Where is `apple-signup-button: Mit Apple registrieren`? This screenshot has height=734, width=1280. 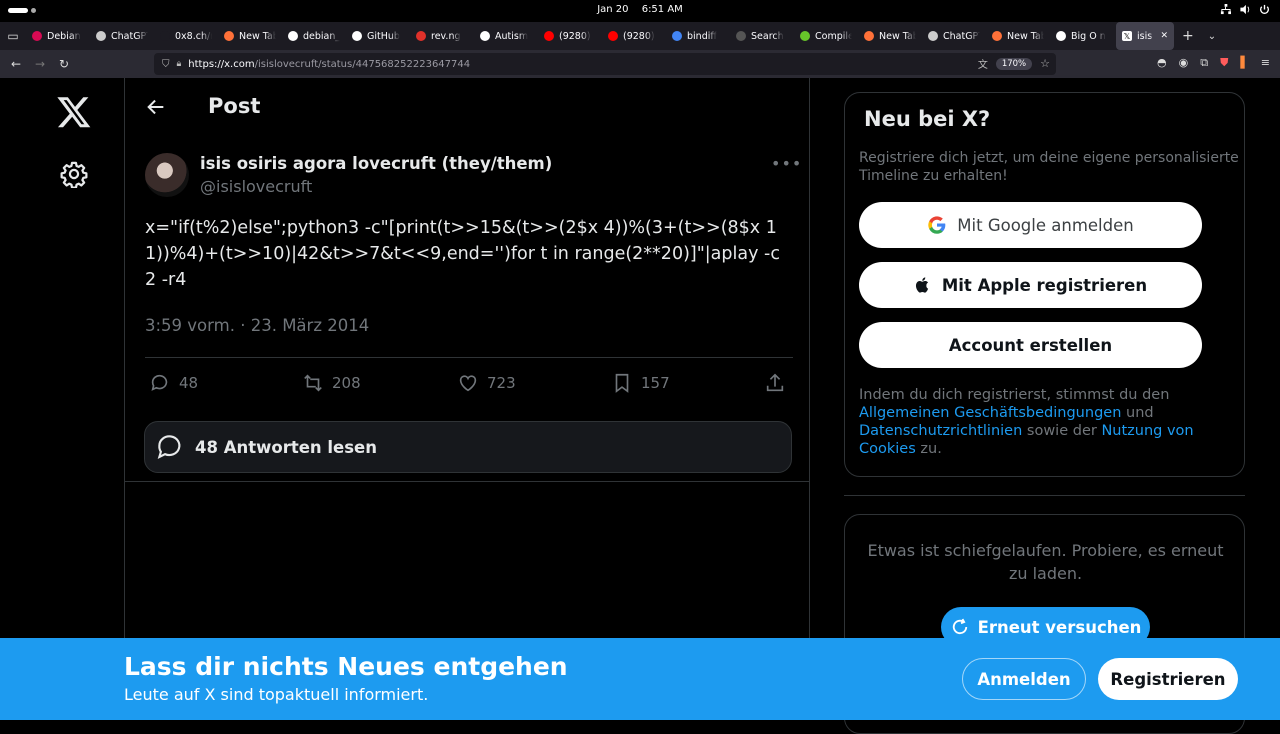 apple-signup-button: Mit Apple registrieren is located at coordinates (1030, 285).